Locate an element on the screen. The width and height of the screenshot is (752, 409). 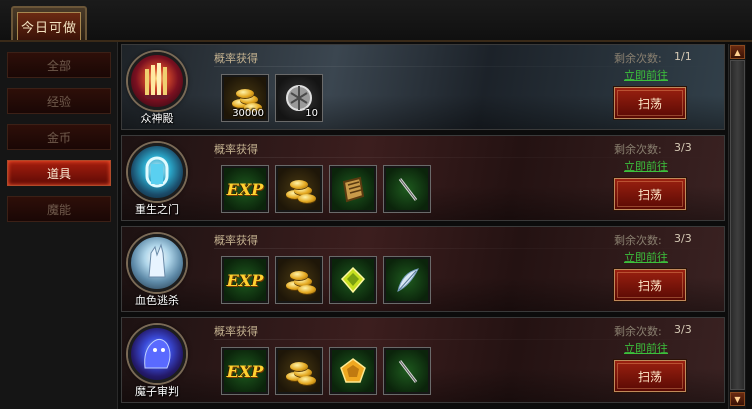
dungeon-name: 重生之门 is located at coordinates (157, 209).